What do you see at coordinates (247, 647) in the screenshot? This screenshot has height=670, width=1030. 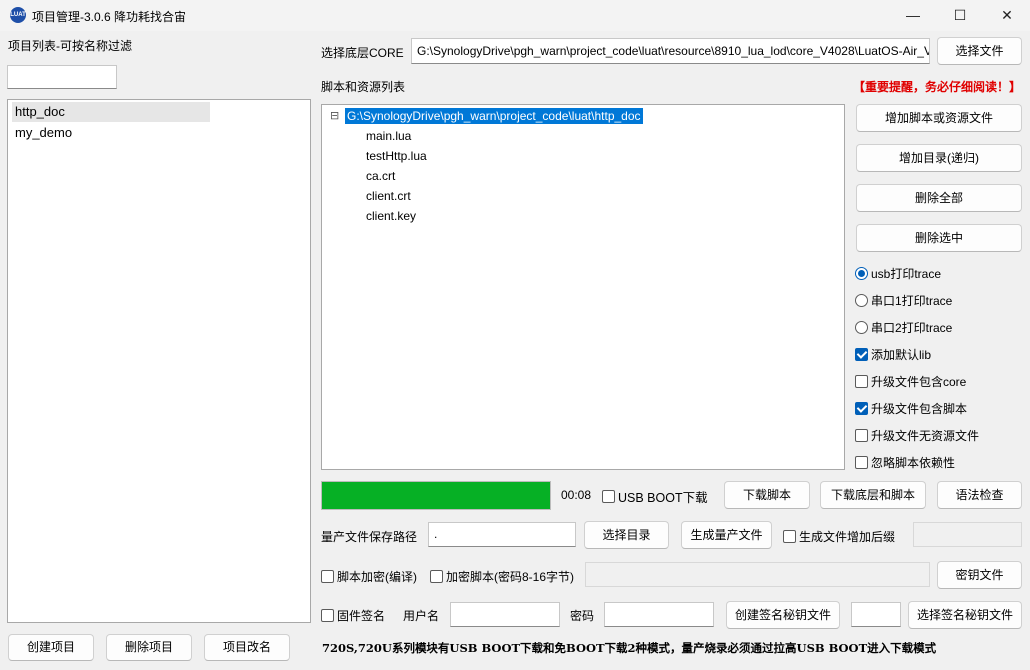 I see `rename-project-button: 项目改名` at bounding box center [247, 647].